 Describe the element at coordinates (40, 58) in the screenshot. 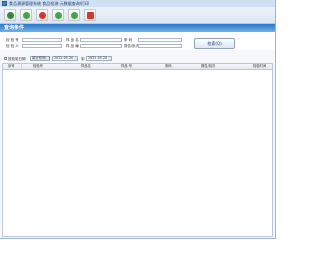

I see `date-mode-select: 最近检测(Y)` at that location.